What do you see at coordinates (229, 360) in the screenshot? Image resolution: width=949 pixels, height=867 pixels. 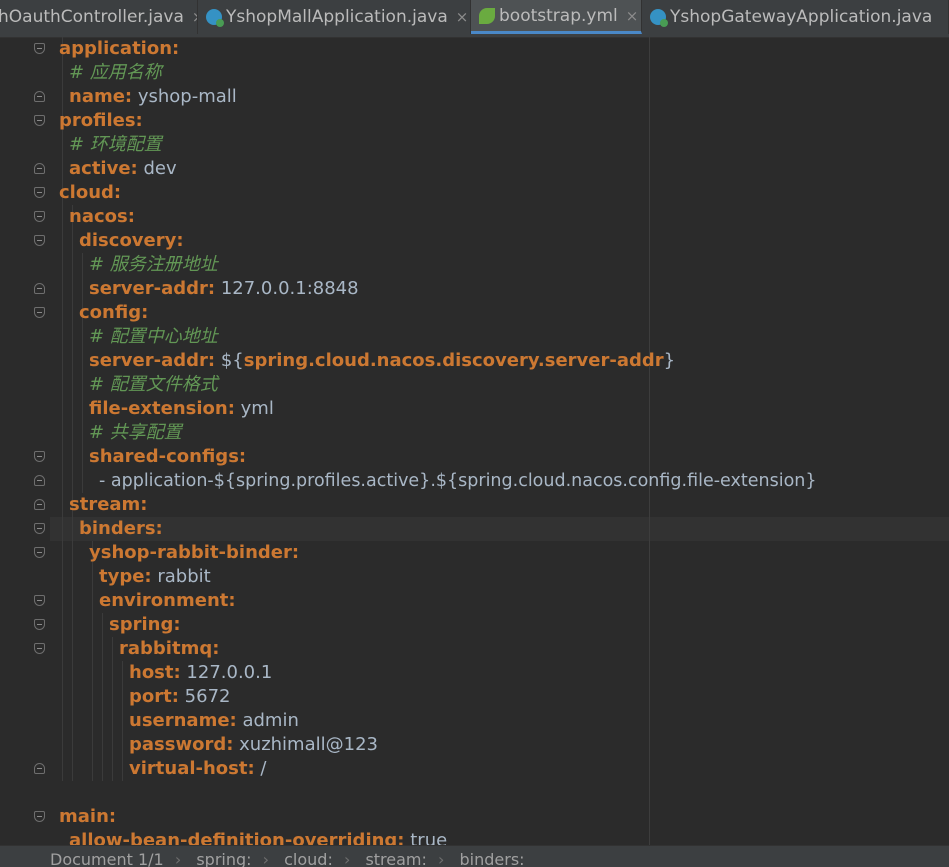 I see `yaml-value: ${` at bounding box center [229, 360].